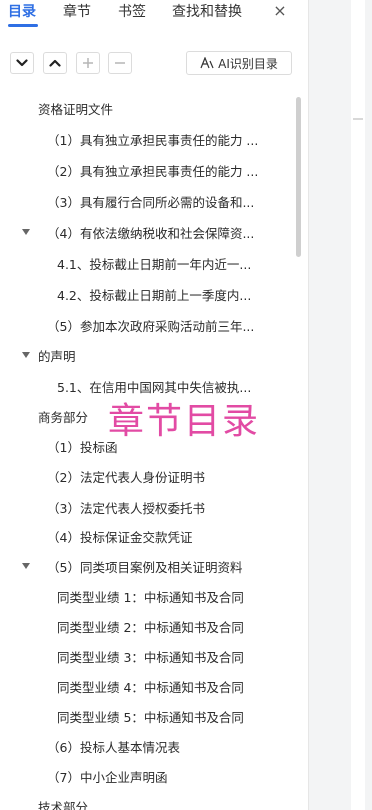 This screenshot has height=810, width=372. What do you see at coordinates (358, 119) in the screenshot?
I see `page-mark` at bounding box center [358, 119].